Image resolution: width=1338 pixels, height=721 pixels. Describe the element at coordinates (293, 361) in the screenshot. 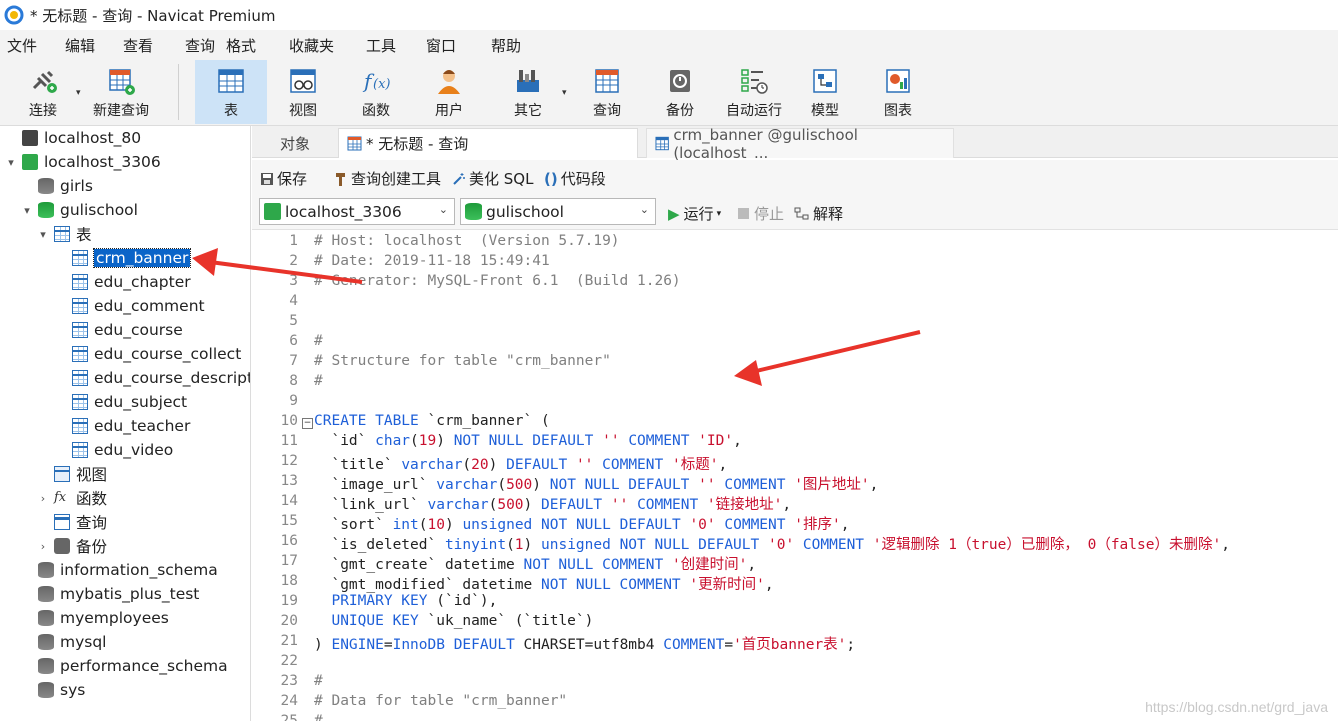

I see `line-number: 7` at that location.